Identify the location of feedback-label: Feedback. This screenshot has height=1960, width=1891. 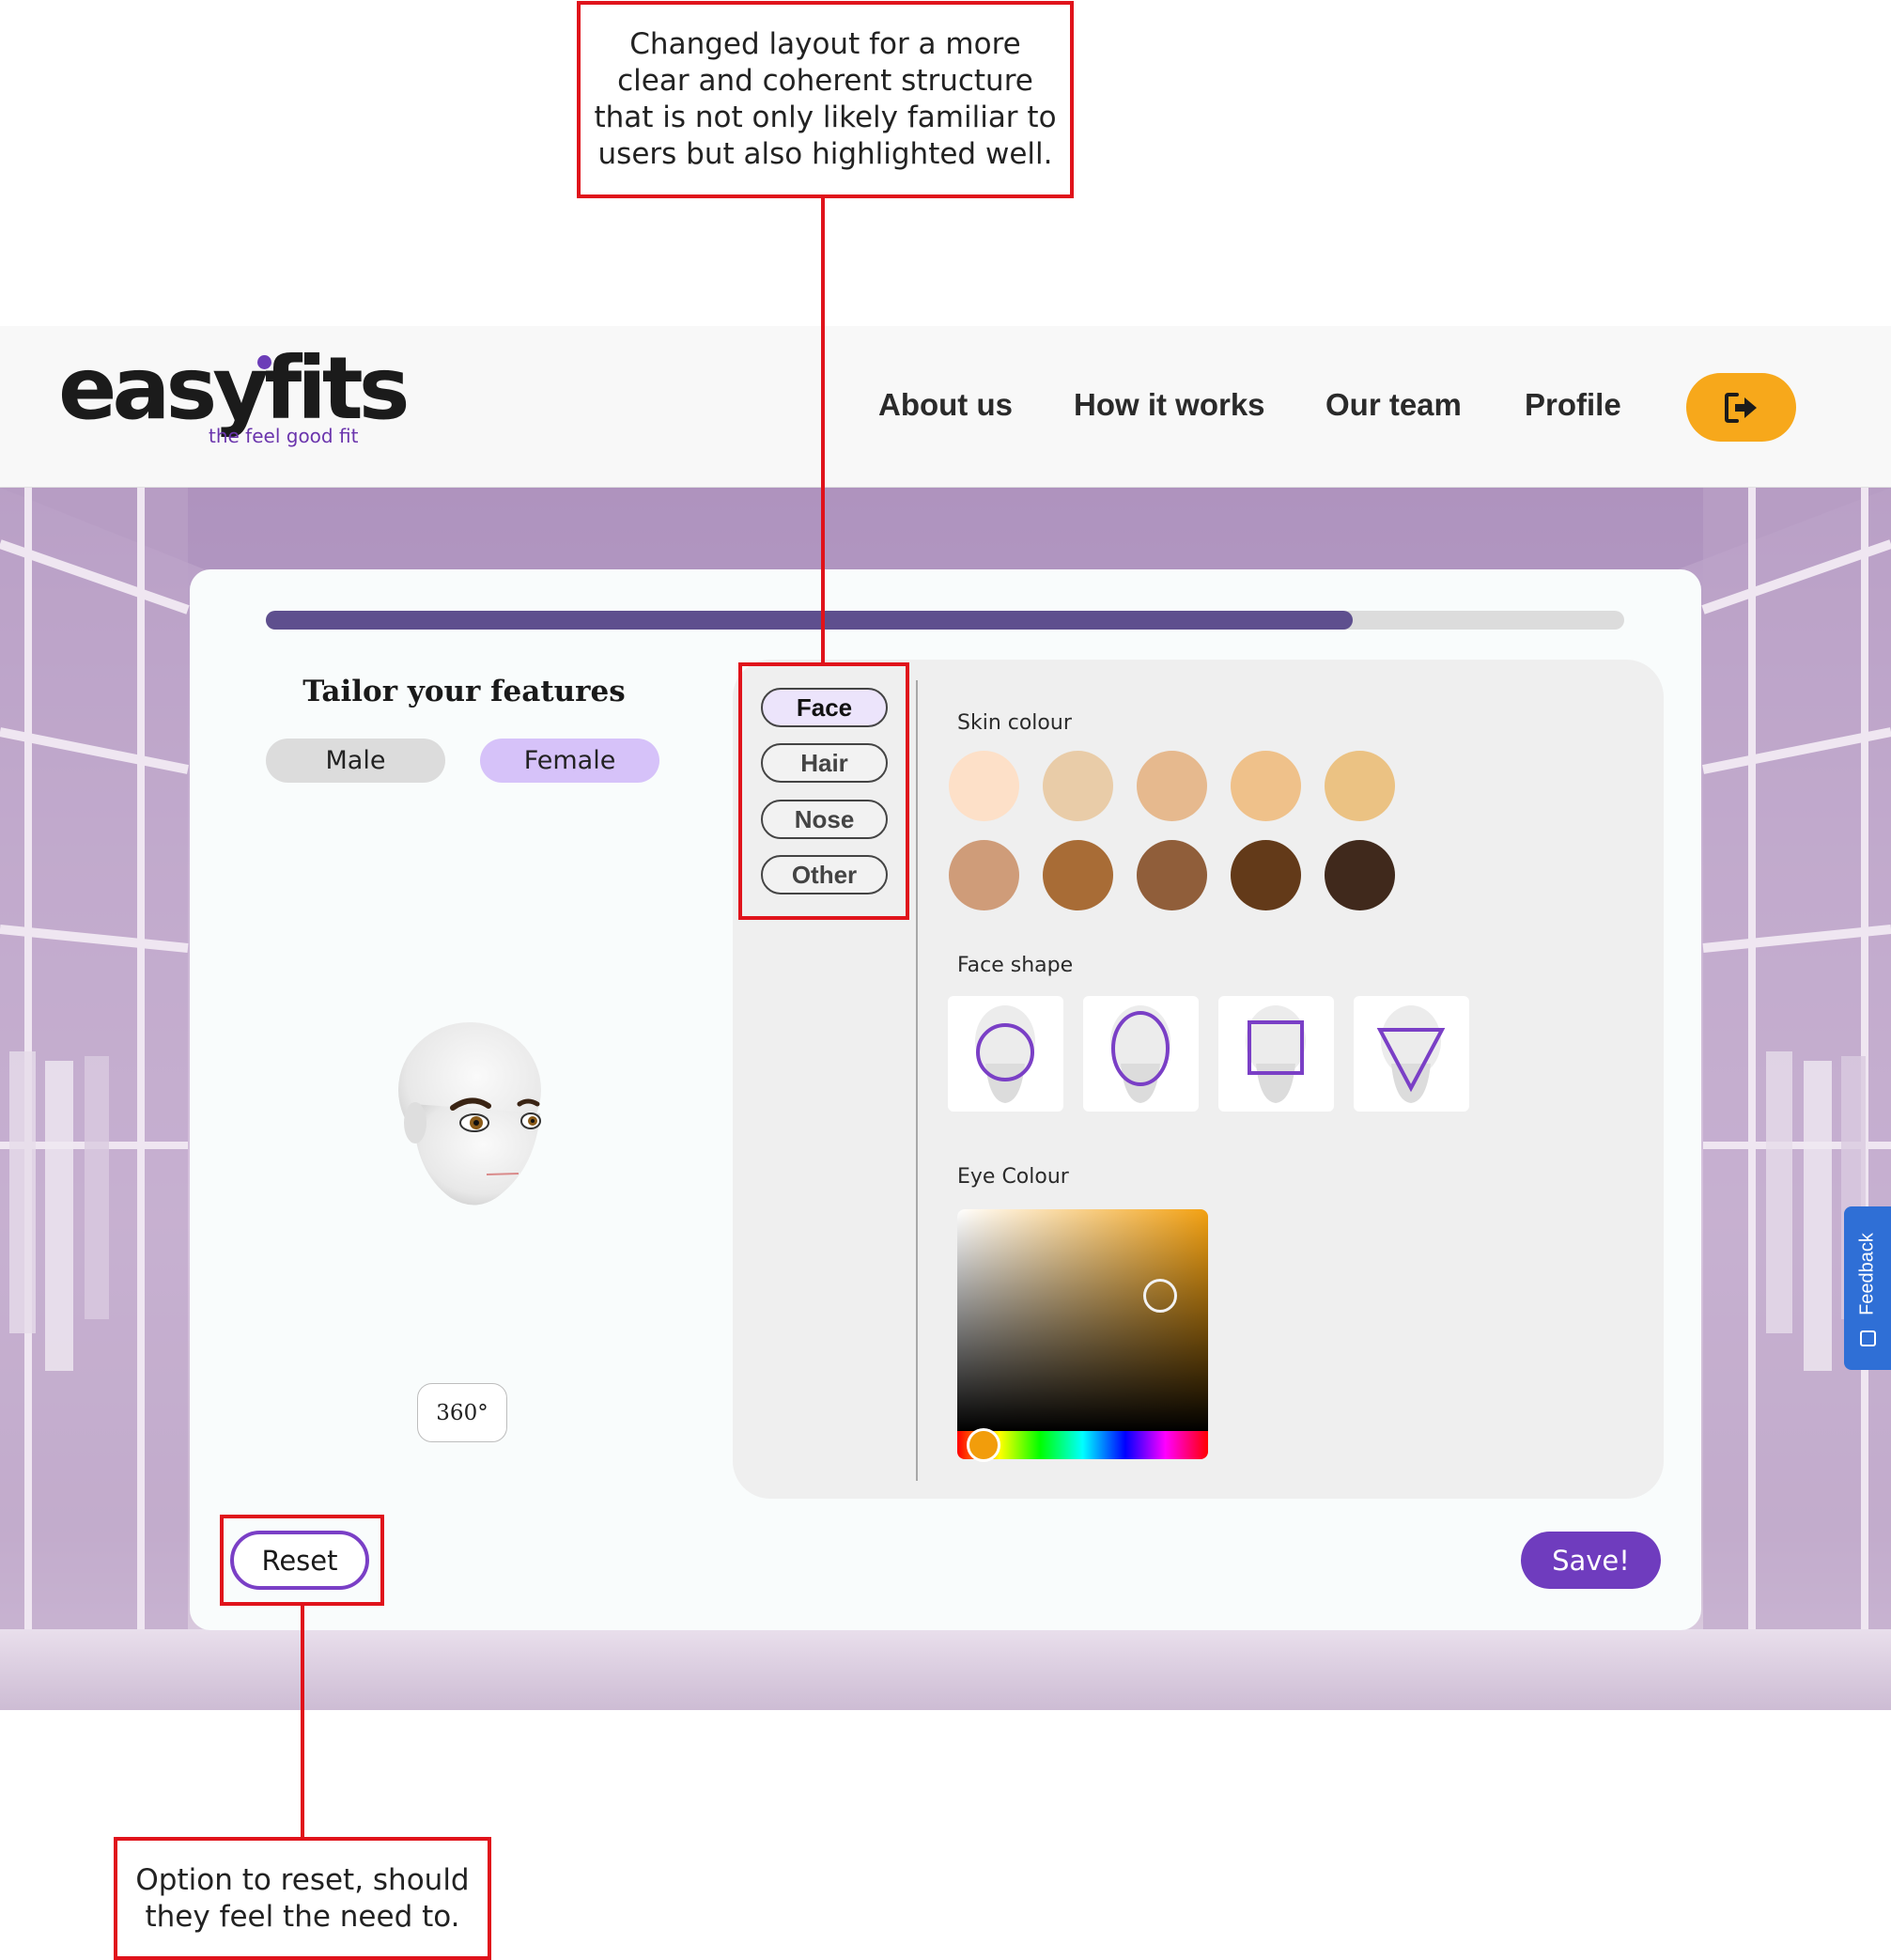
(1867, 1274).